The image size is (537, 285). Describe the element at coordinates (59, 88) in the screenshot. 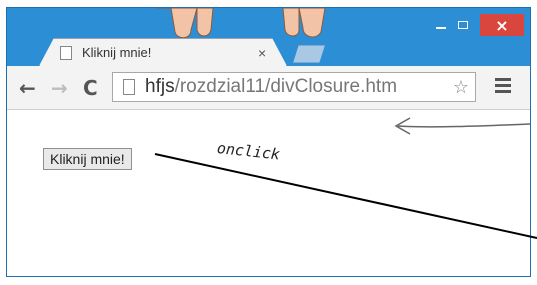

I see `forward-arrow-icon: →` at that location.